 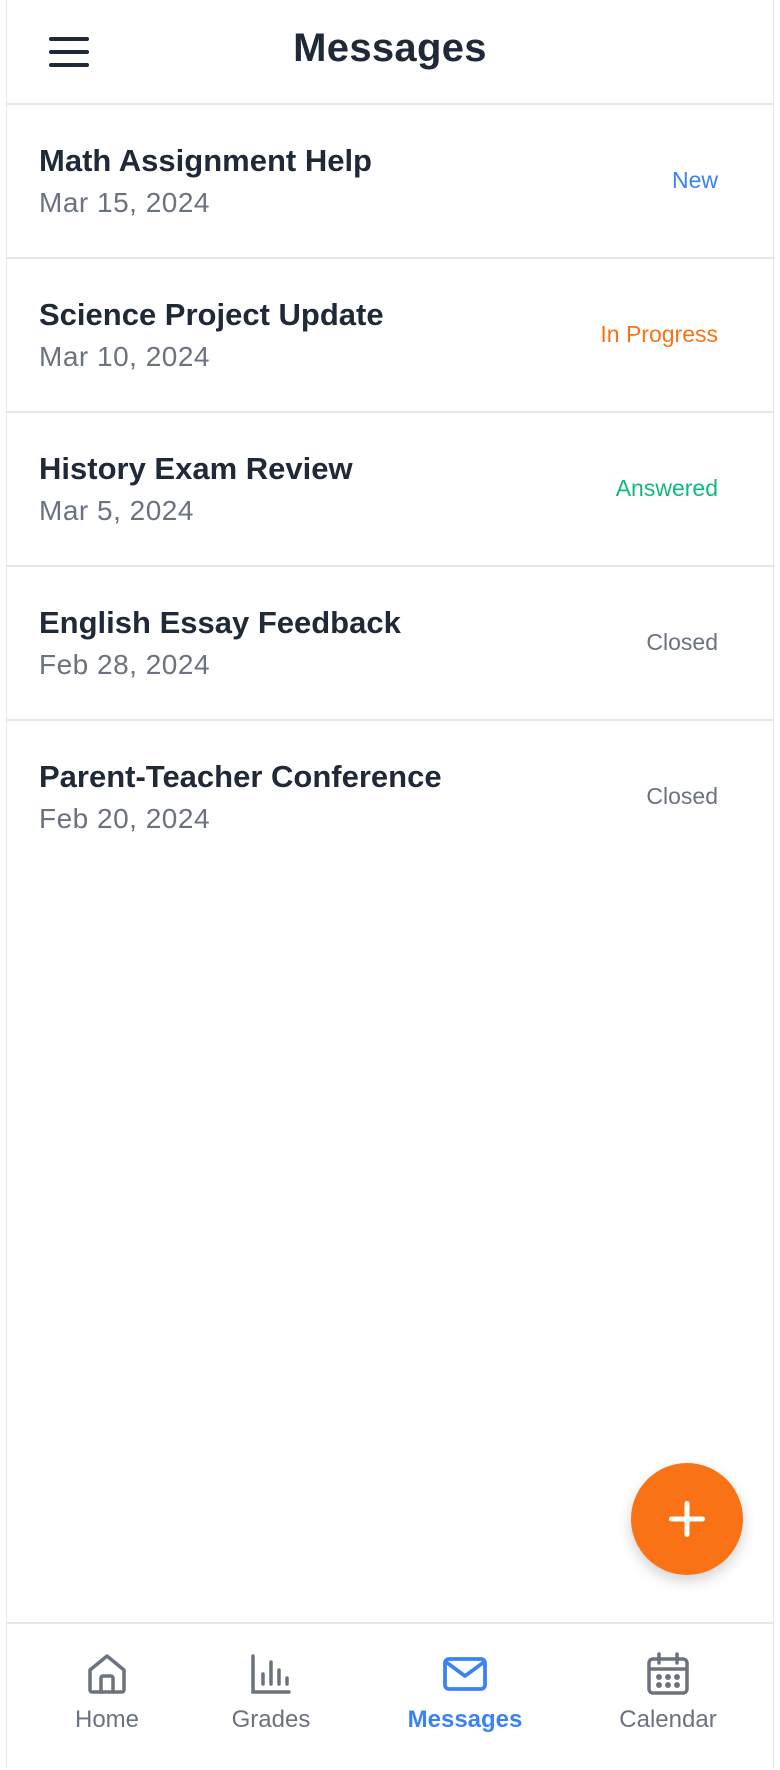 I want to click on plus-icon, so click(x=687, y=1519).